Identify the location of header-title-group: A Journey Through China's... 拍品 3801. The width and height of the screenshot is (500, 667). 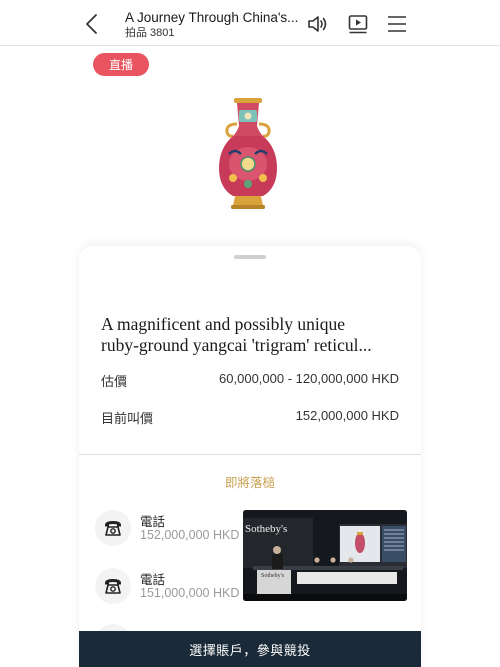
(212, 25).